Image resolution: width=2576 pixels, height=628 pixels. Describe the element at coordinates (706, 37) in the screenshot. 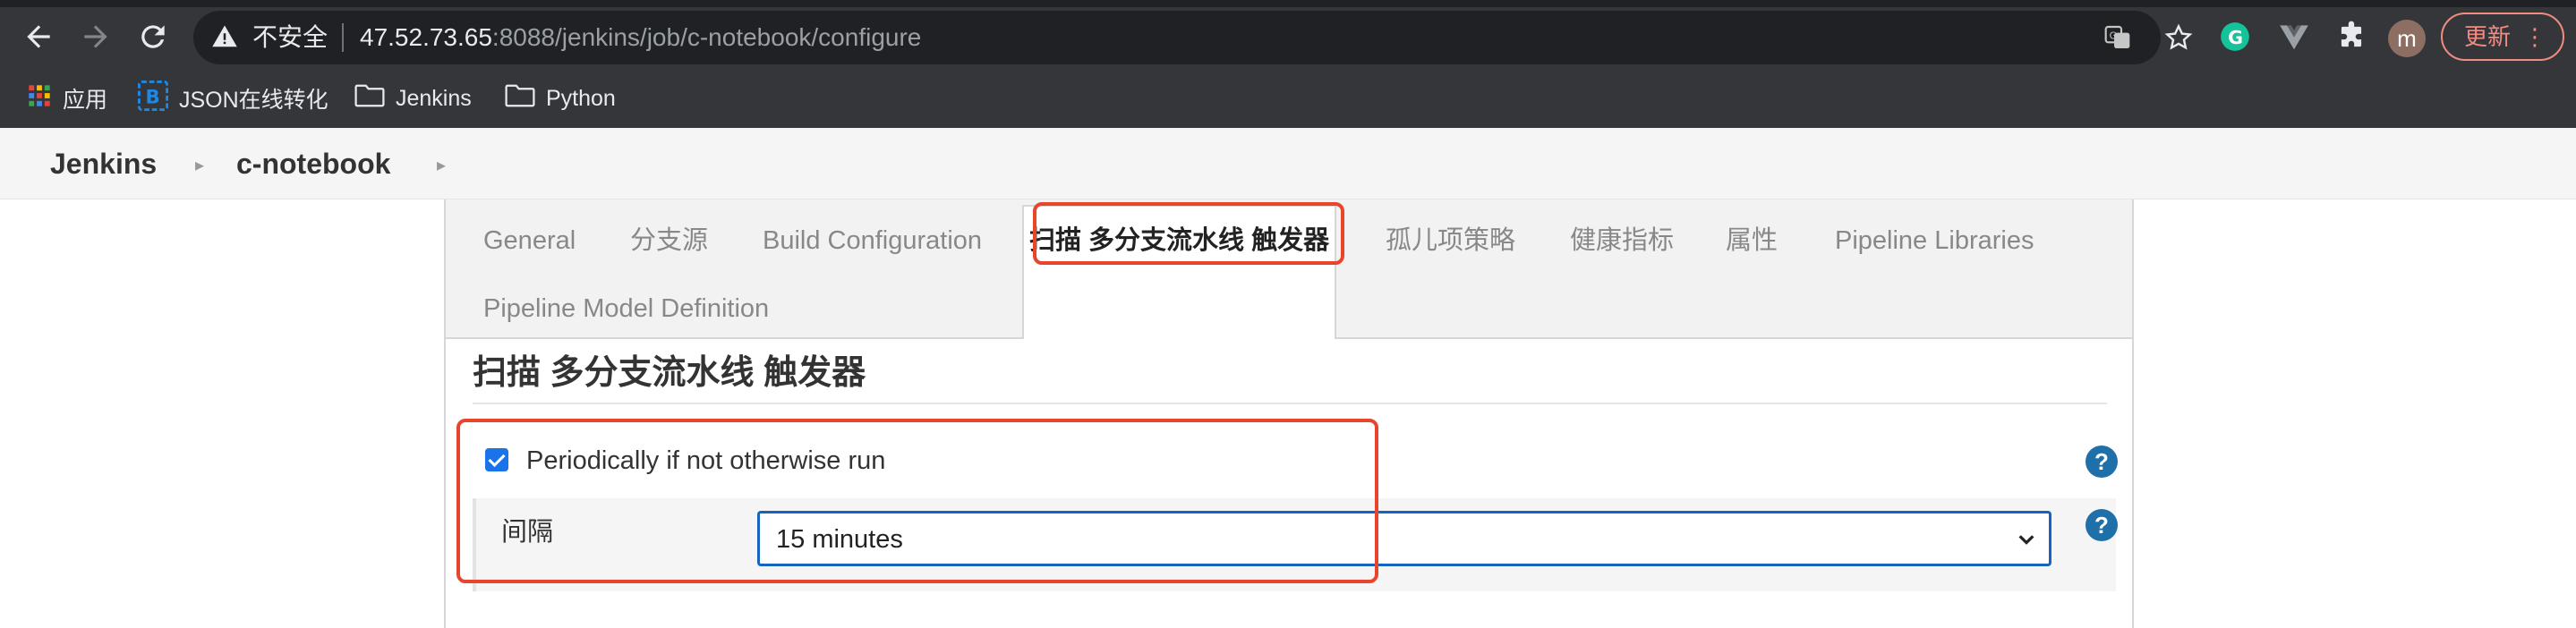

I see `url-path: :8088/jenkins/job/c-notebook/configure` at that location.